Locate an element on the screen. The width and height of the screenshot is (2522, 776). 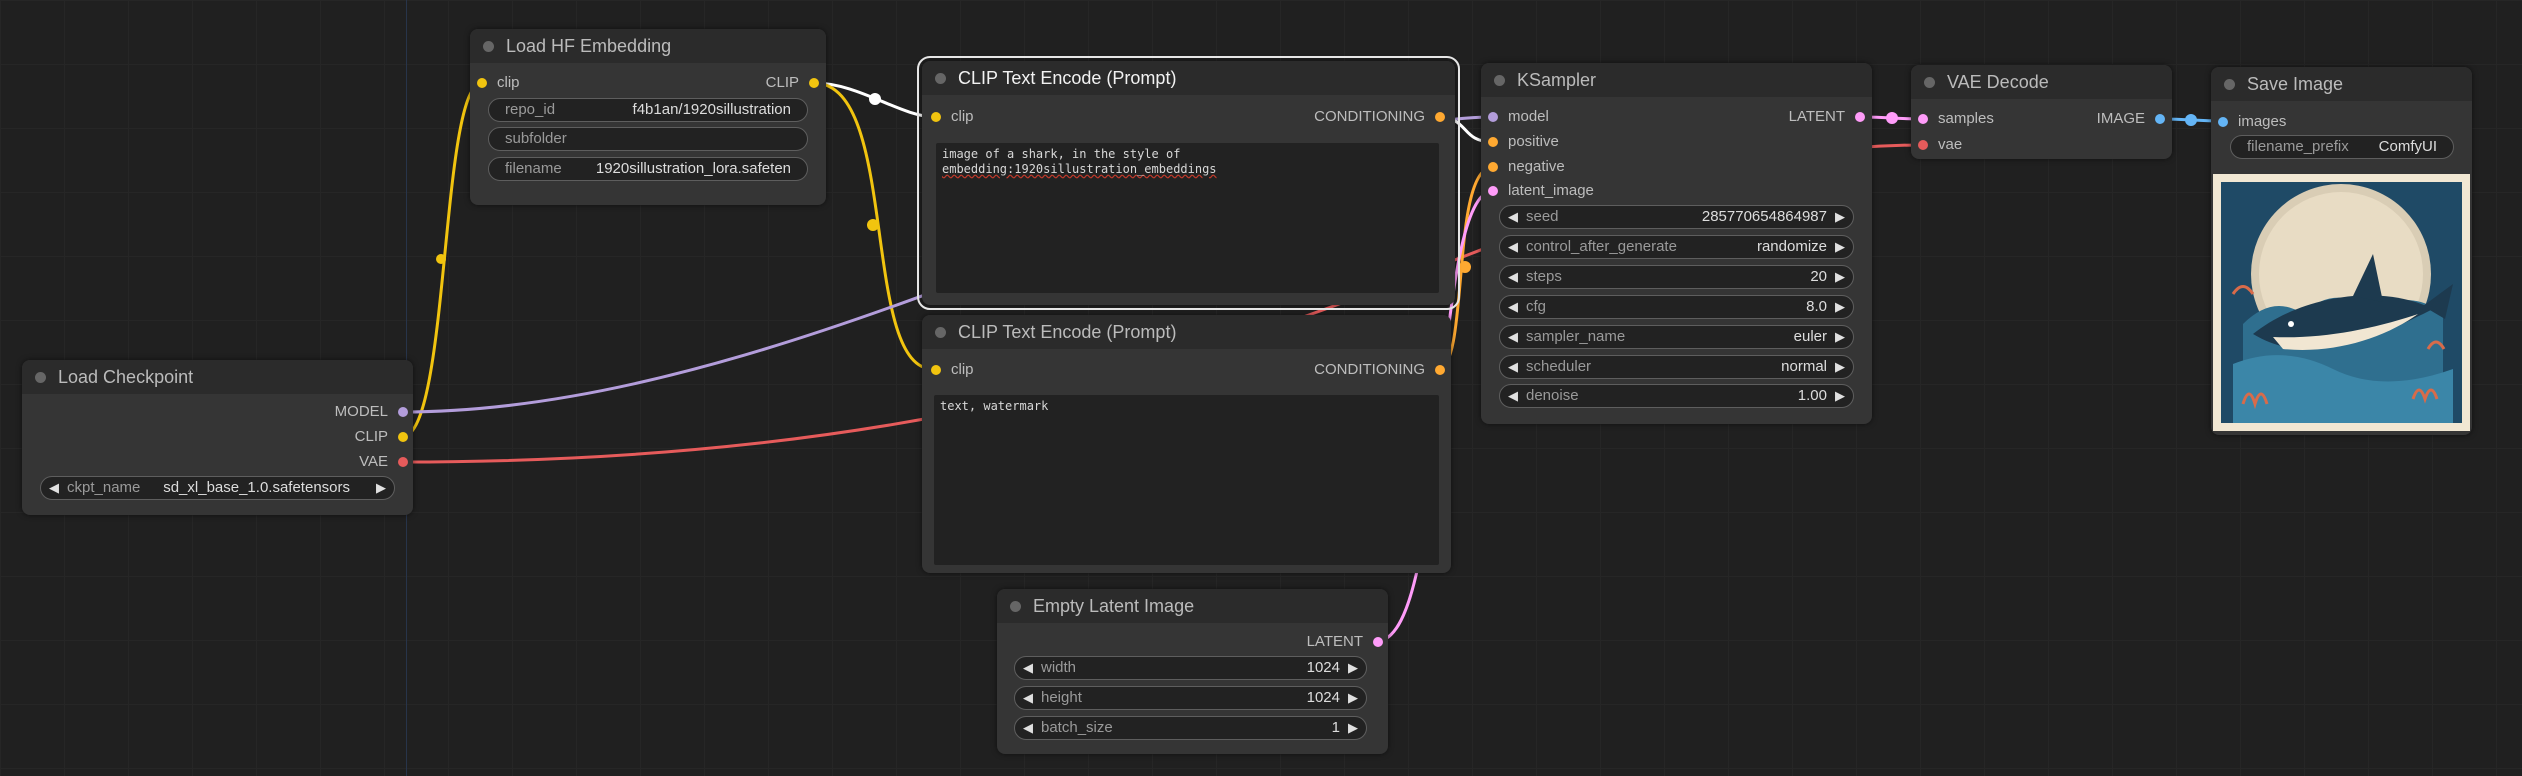
input-slot-images: images is located at coordinates (2252, 122).